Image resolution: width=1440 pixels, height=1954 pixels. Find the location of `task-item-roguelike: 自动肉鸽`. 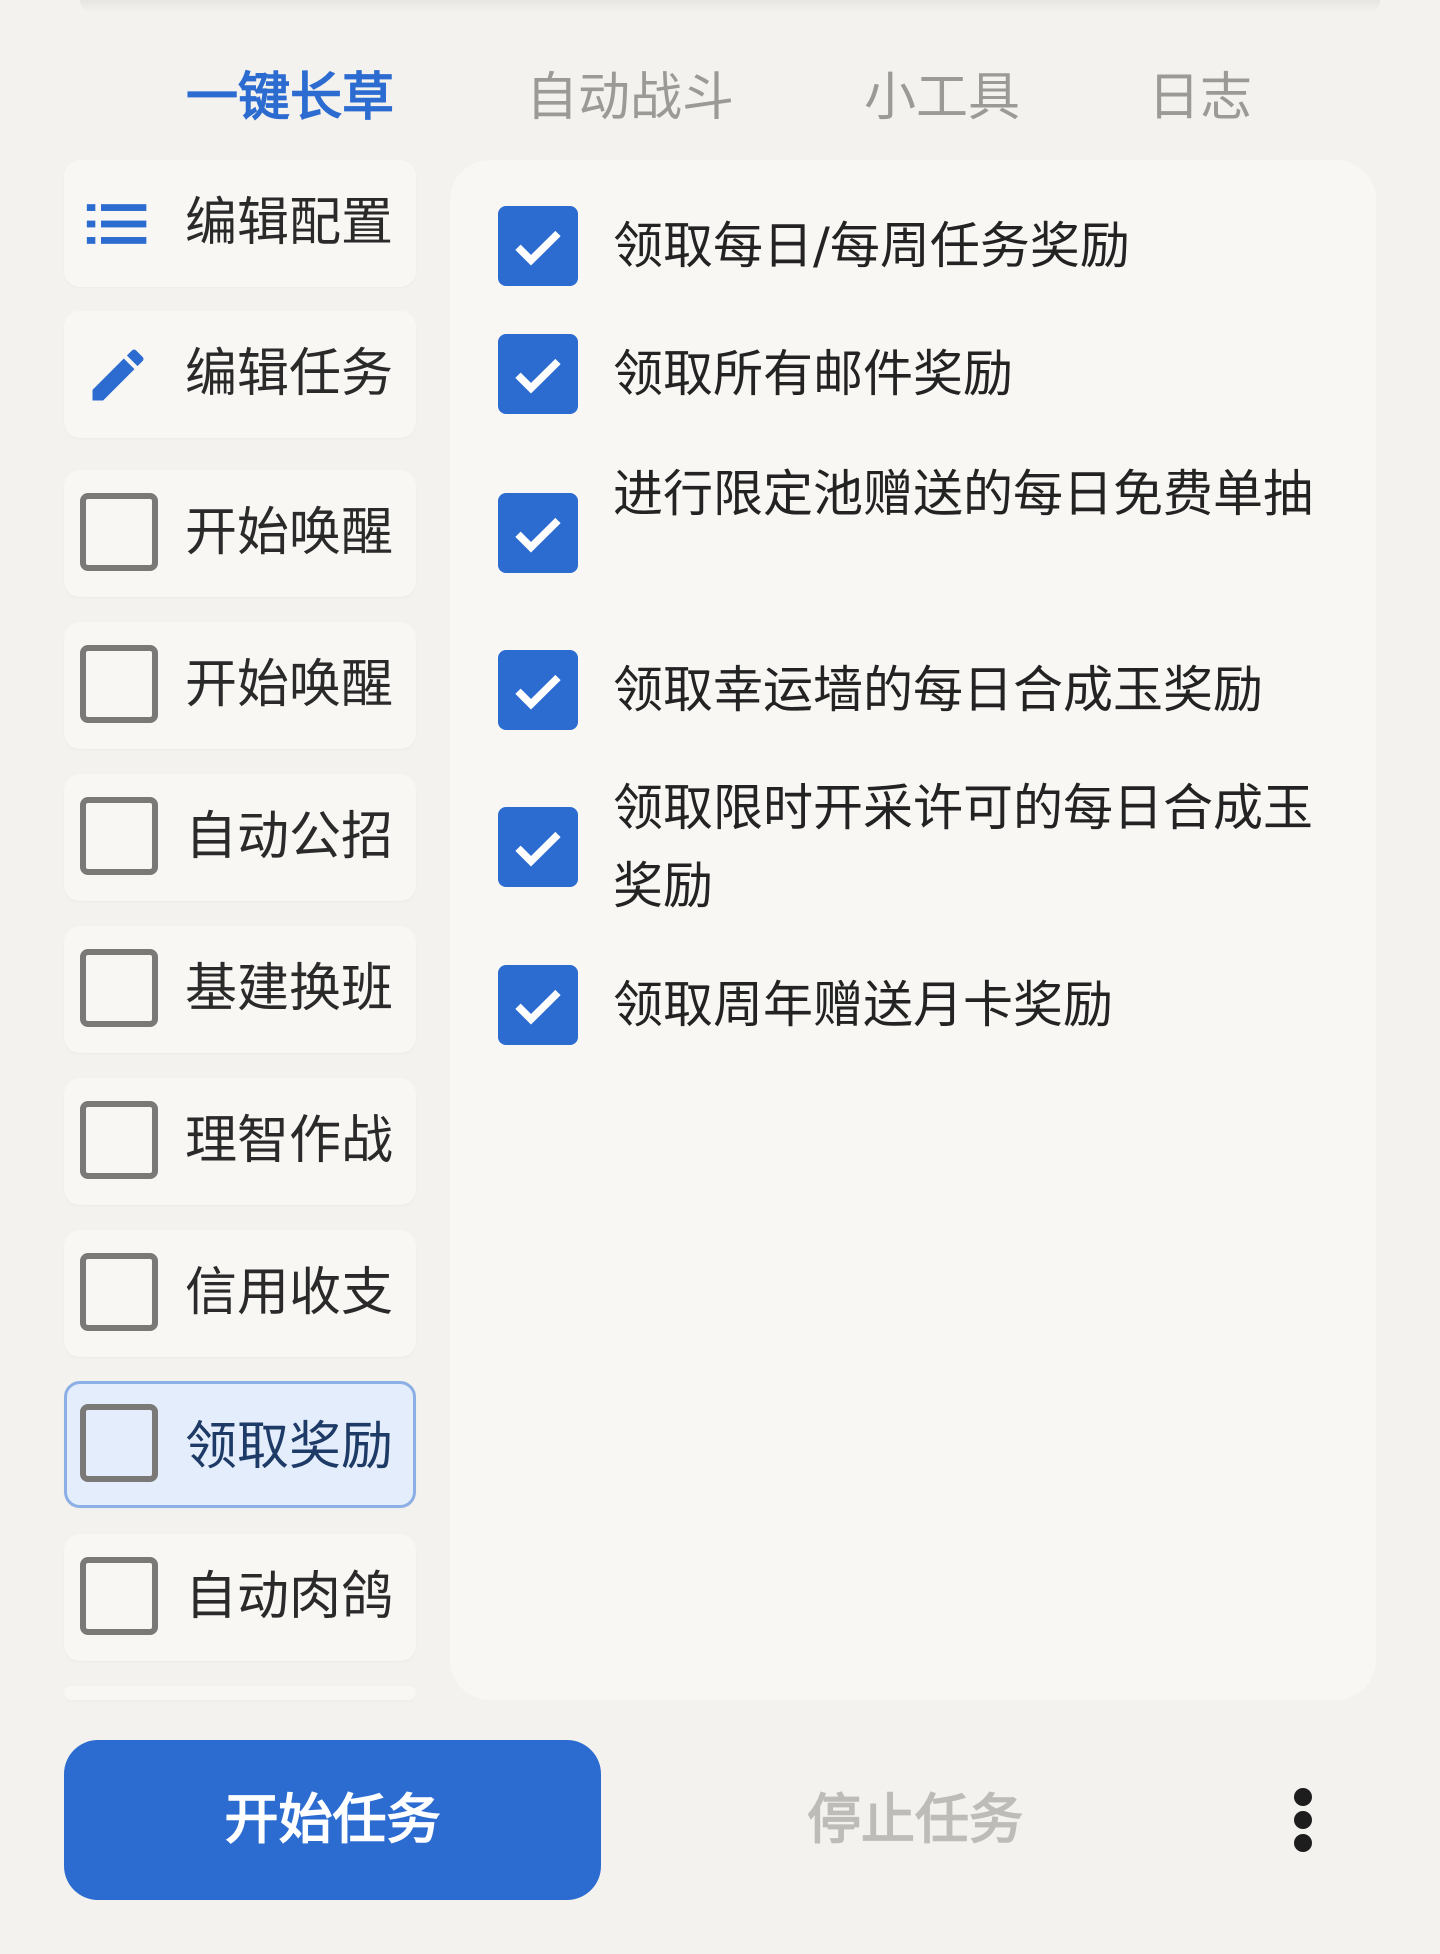

task-item-roguelike: 自动肉鸽 is located at coordinates (240, 1597).